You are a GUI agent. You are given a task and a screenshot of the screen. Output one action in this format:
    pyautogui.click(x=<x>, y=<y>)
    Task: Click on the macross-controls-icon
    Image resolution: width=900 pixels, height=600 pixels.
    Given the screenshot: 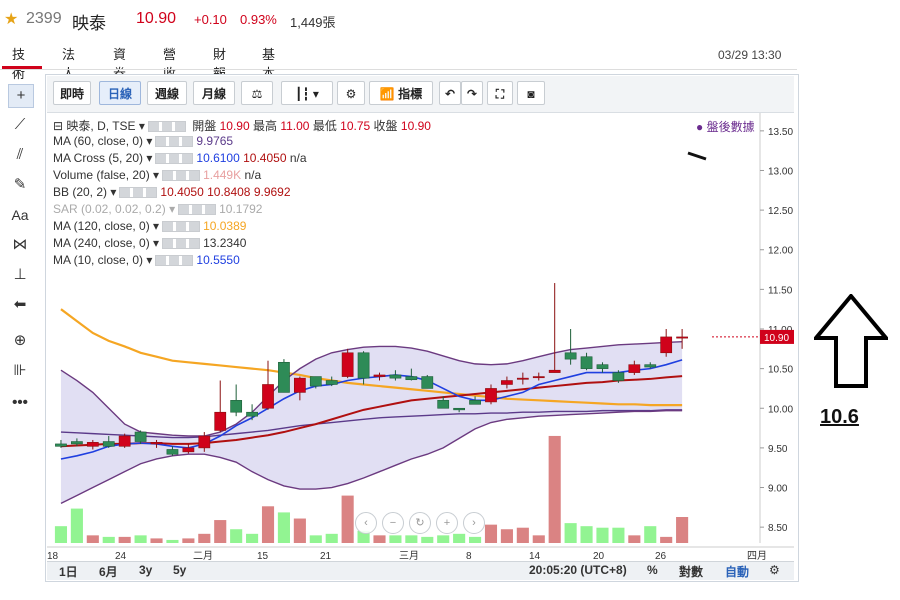 What is the action you would take?
    pyautogui.click(x=174, y=159)
    